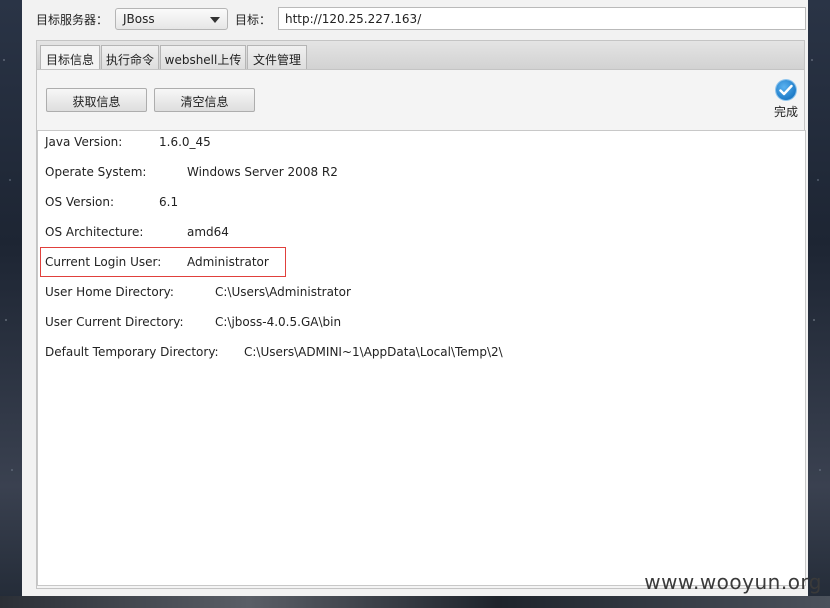 The image size is (830, 608). I want to click on tab-label: 目标信息, so click(69, 60).